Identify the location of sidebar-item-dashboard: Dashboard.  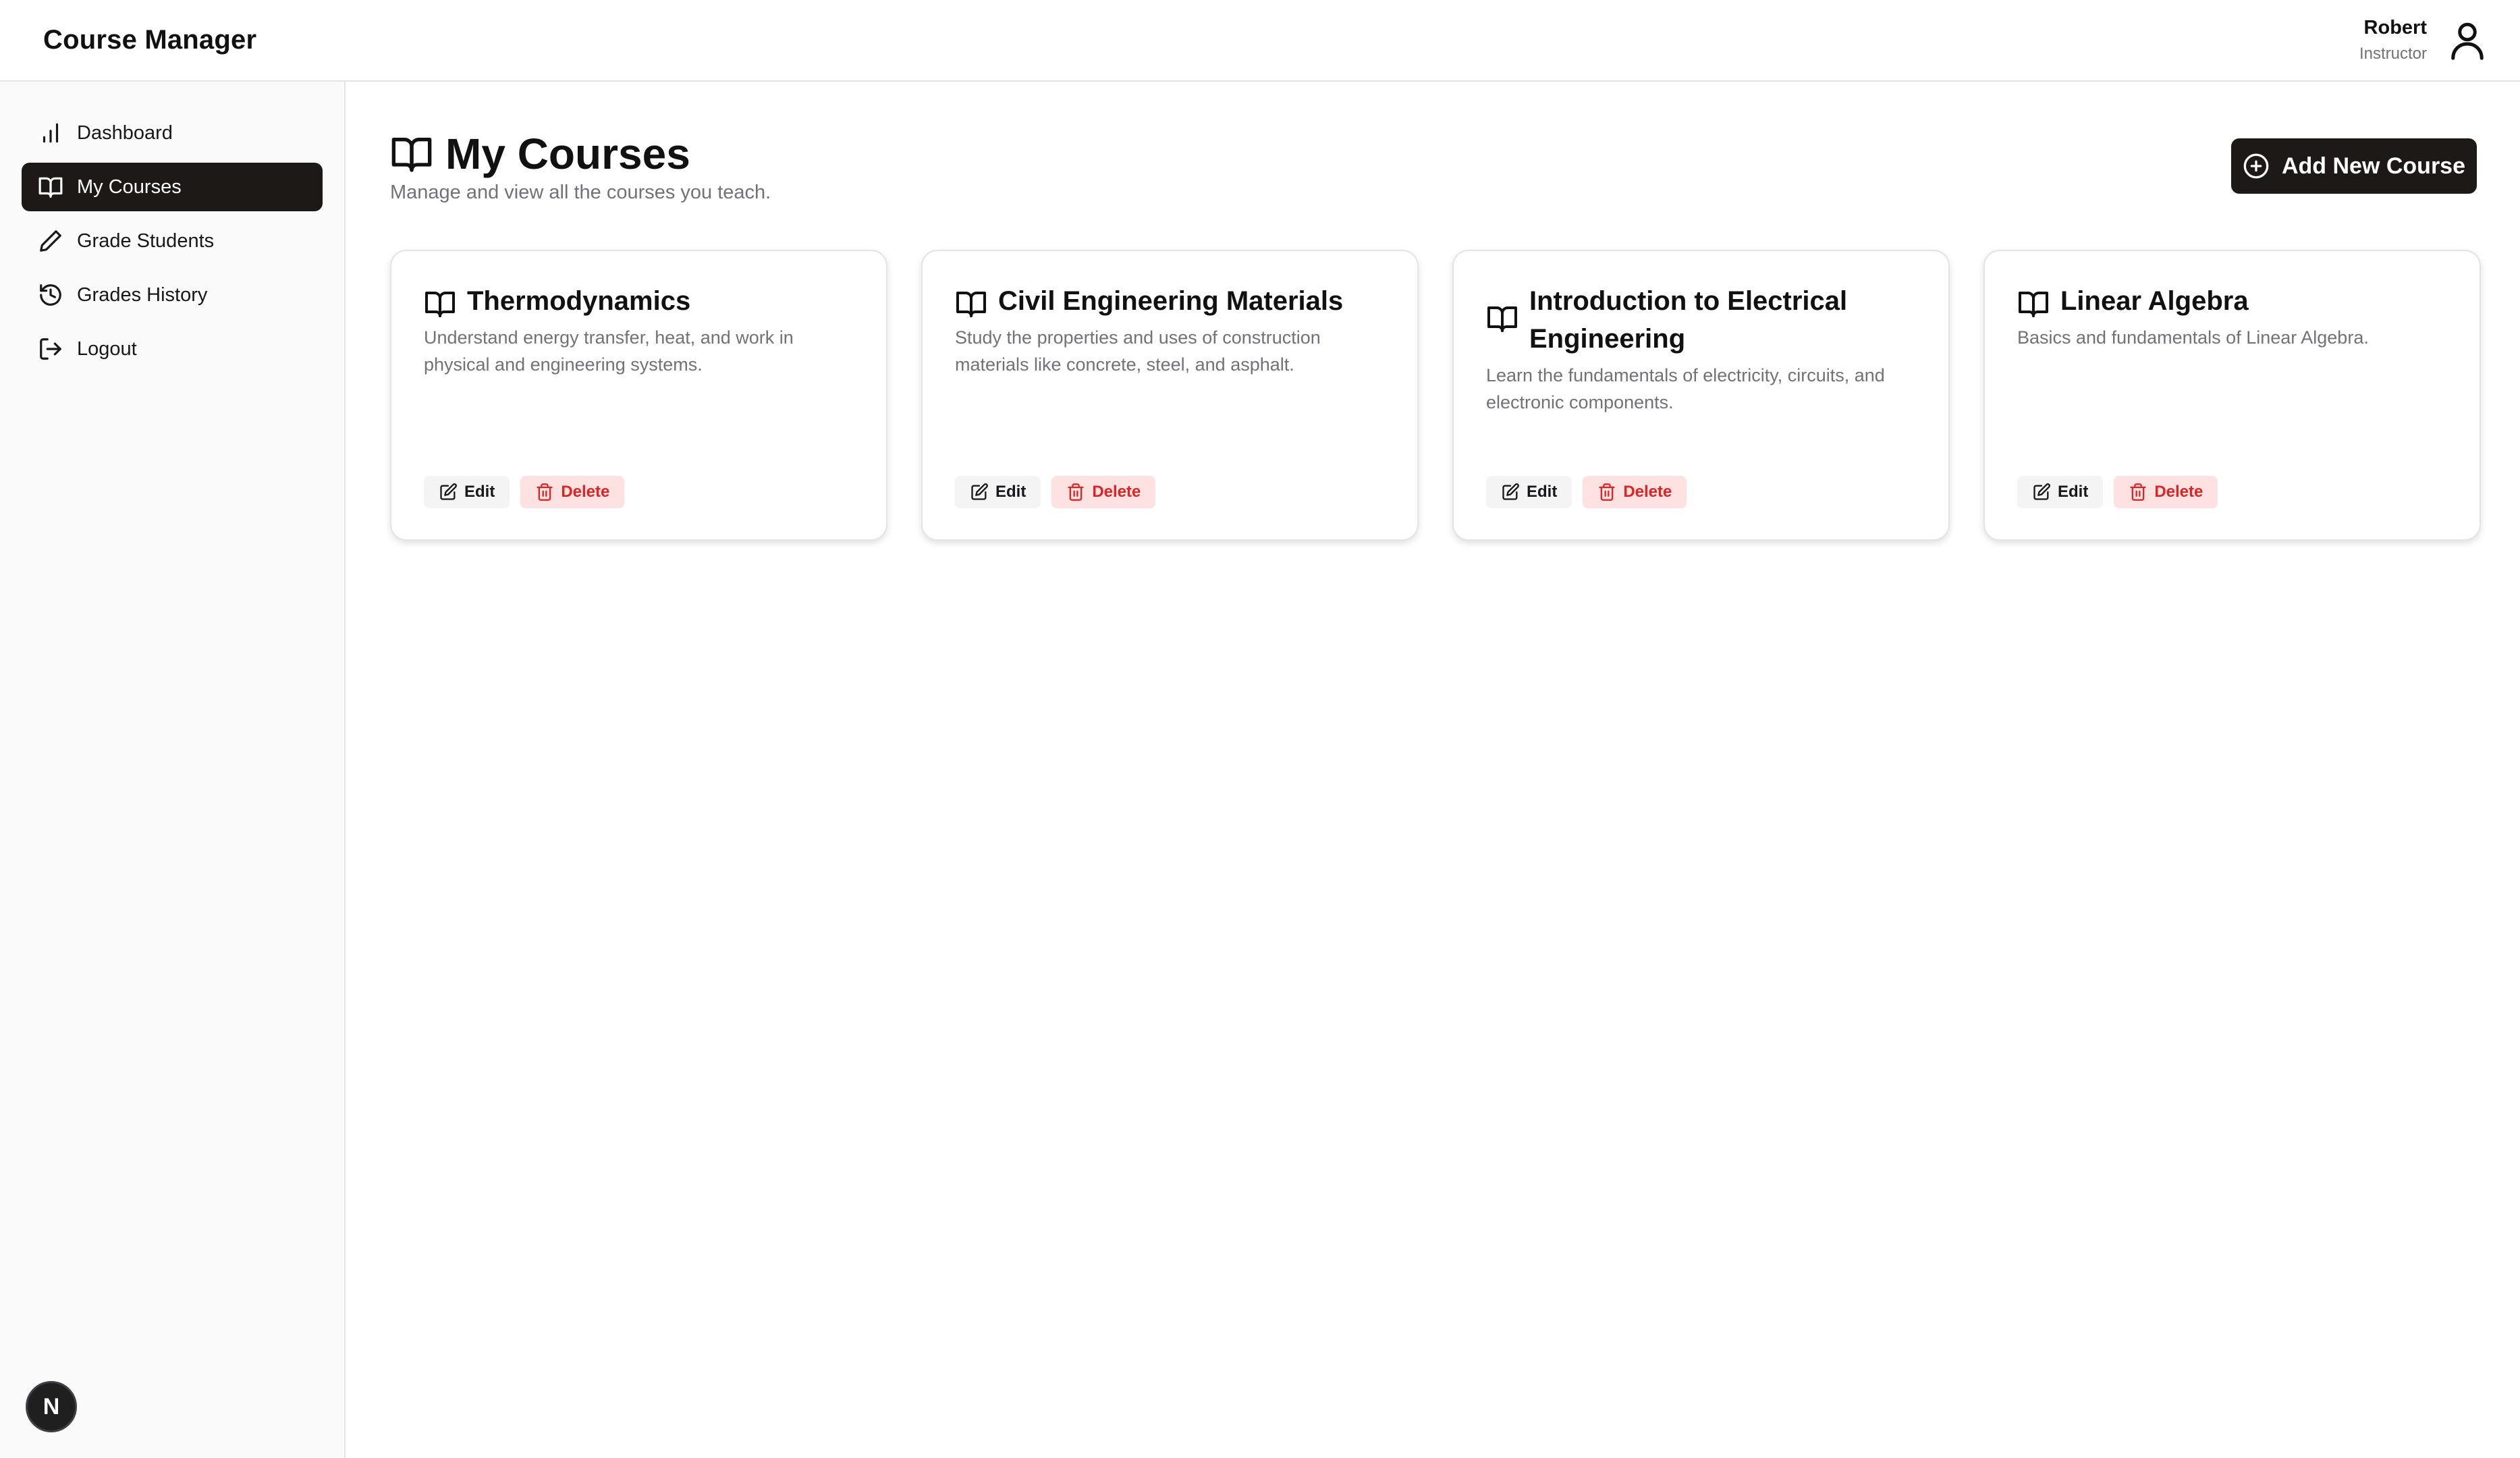
(172, 133).